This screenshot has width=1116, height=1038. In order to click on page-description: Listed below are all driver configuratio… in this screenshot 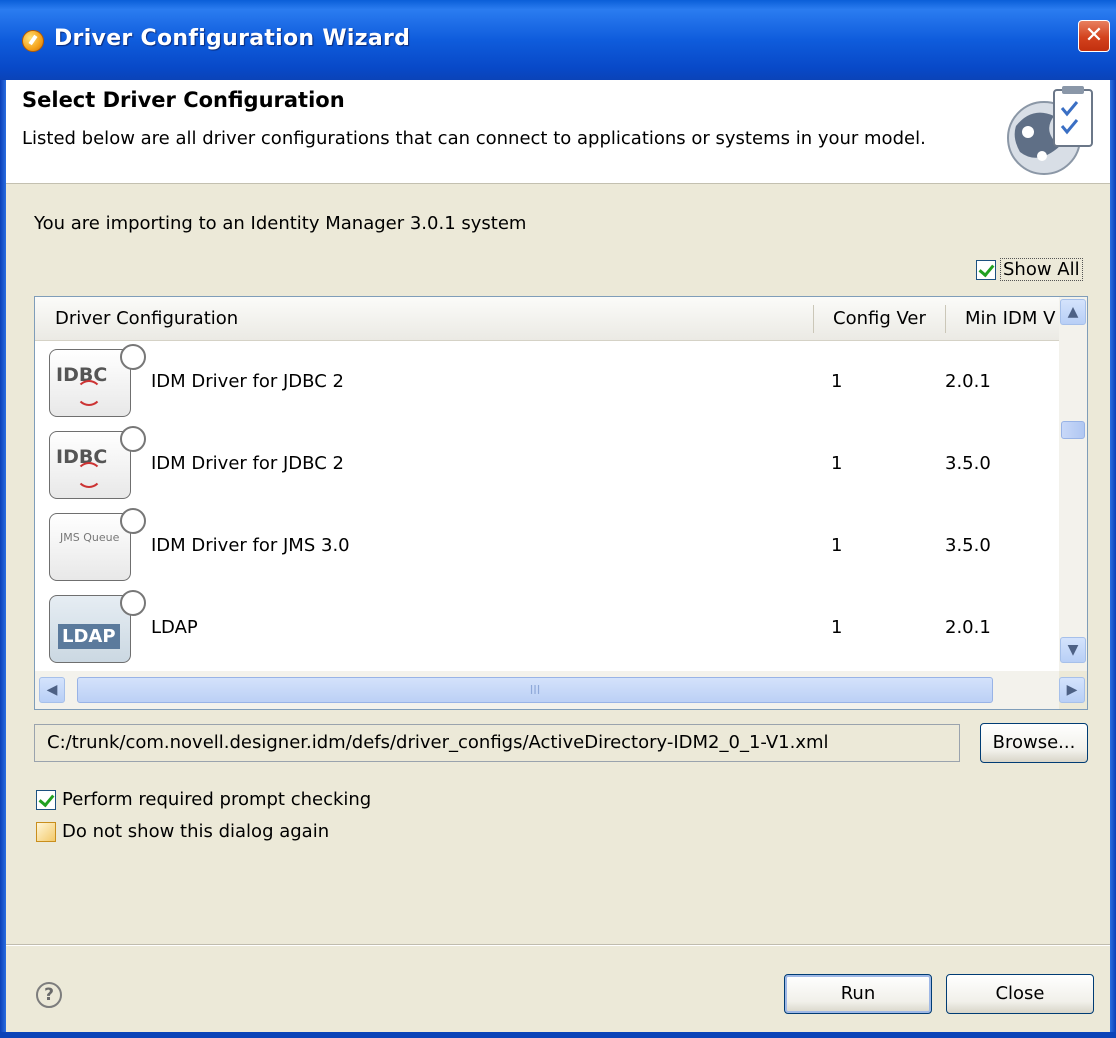, I will do `click(474, 138)`.